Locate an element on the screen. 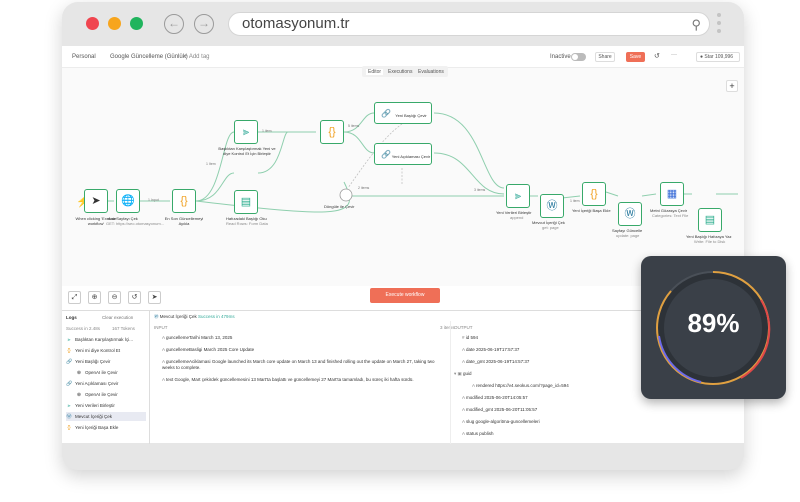 This screenshot has width=800, height=502. workflow-title: Google Güncelleme (Günlük) is located at coordinates (149, 57).